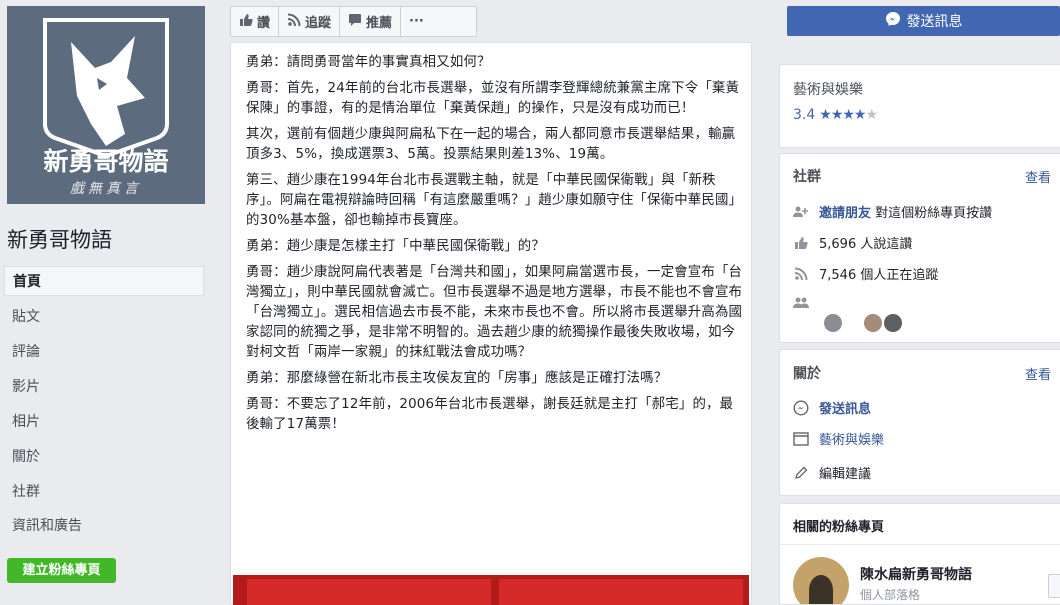 Image resolution: width=1060 pixels, height=605 pixels. I want to click on nav-about: 關於, so click(104, 457).